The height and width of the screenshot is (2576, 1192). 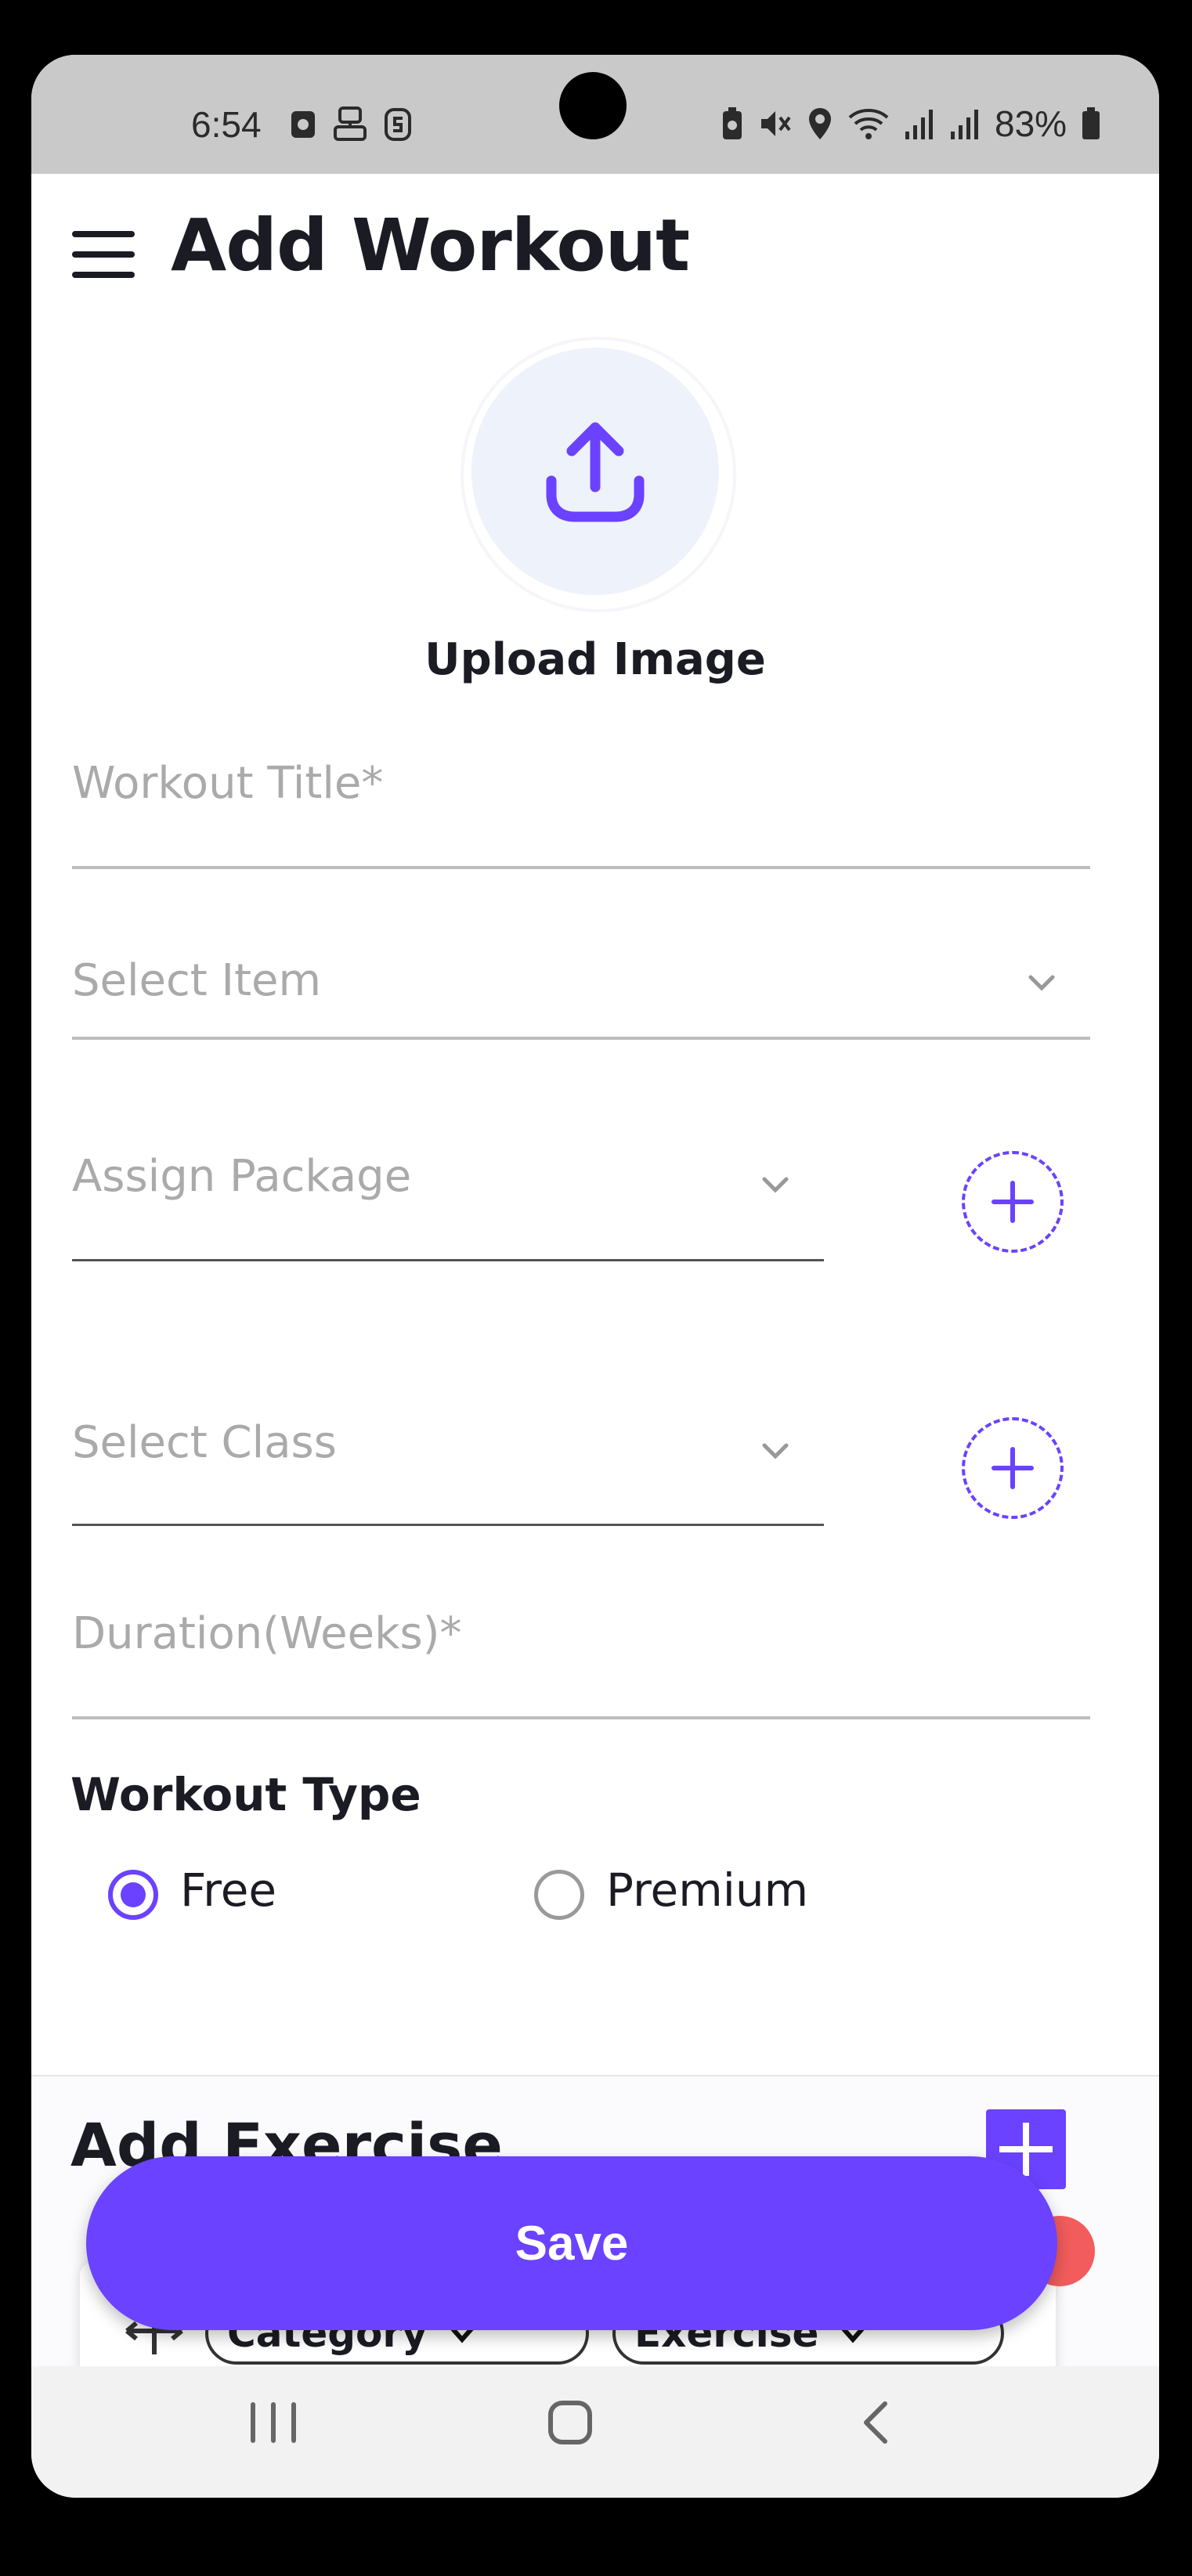 I want to click on radio-free-label: Free, so click(x=228, y=1890).